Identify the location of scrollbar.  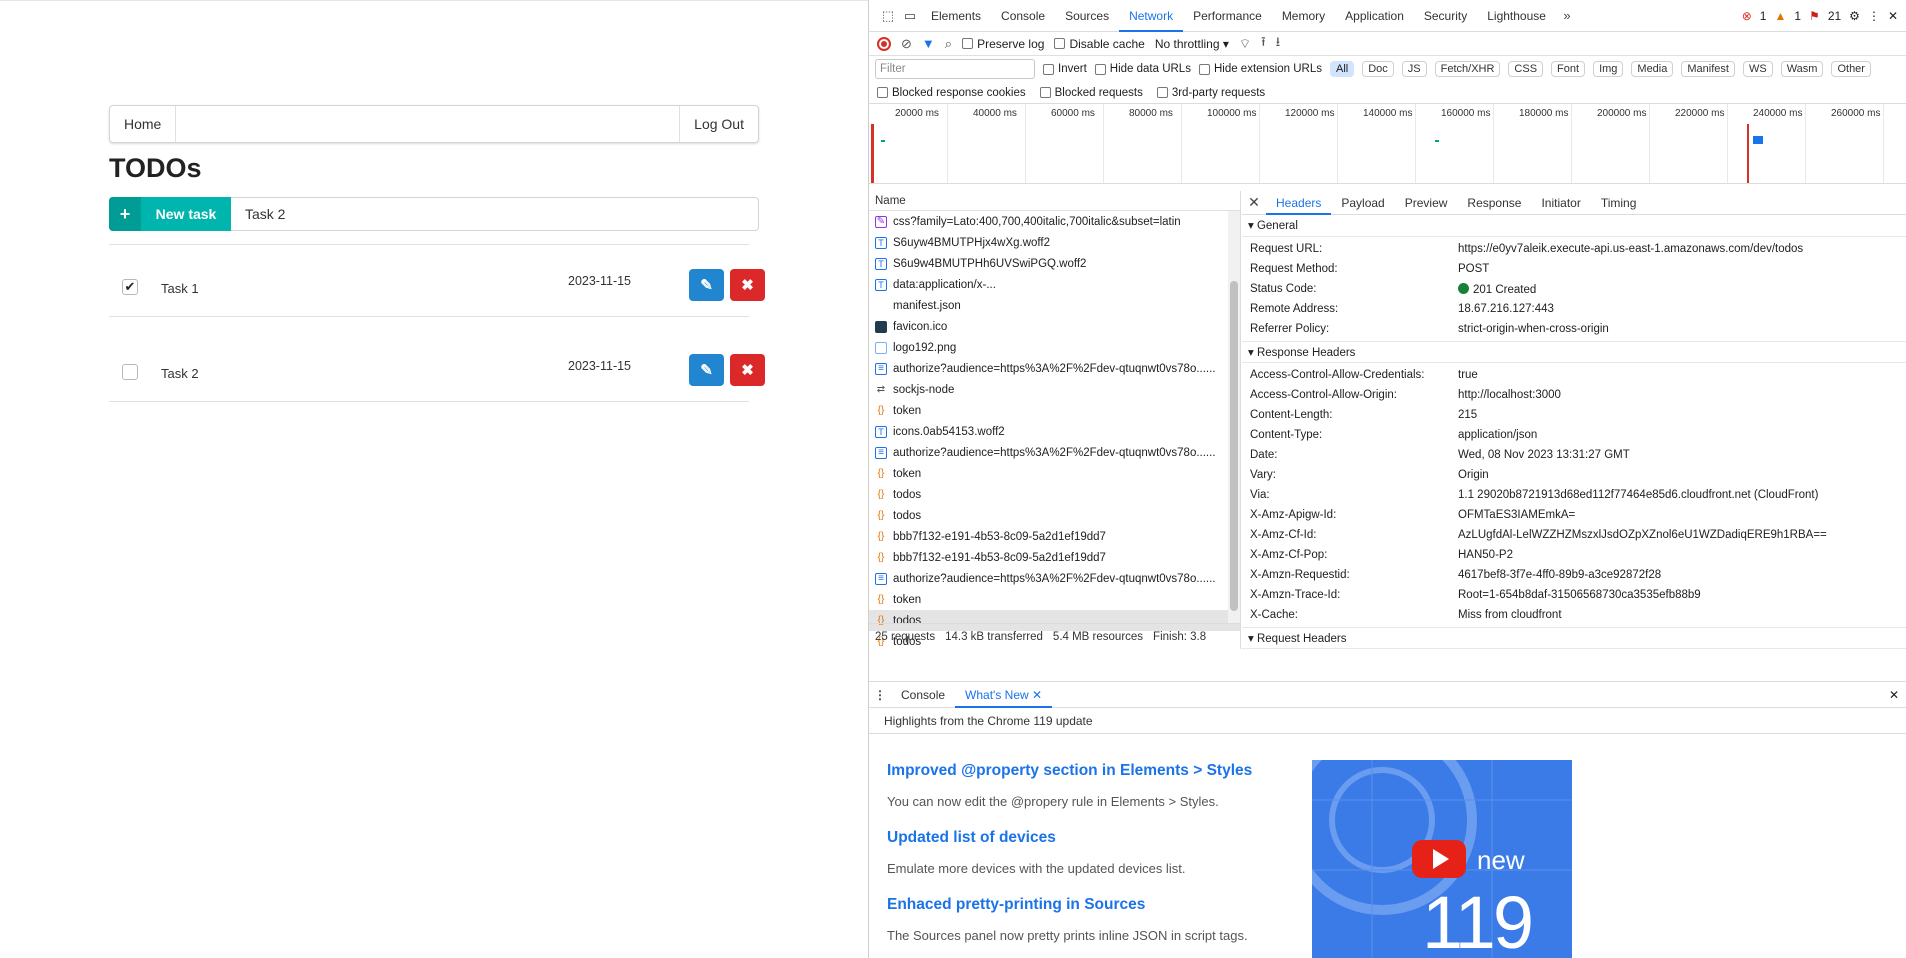
(1234, 417).